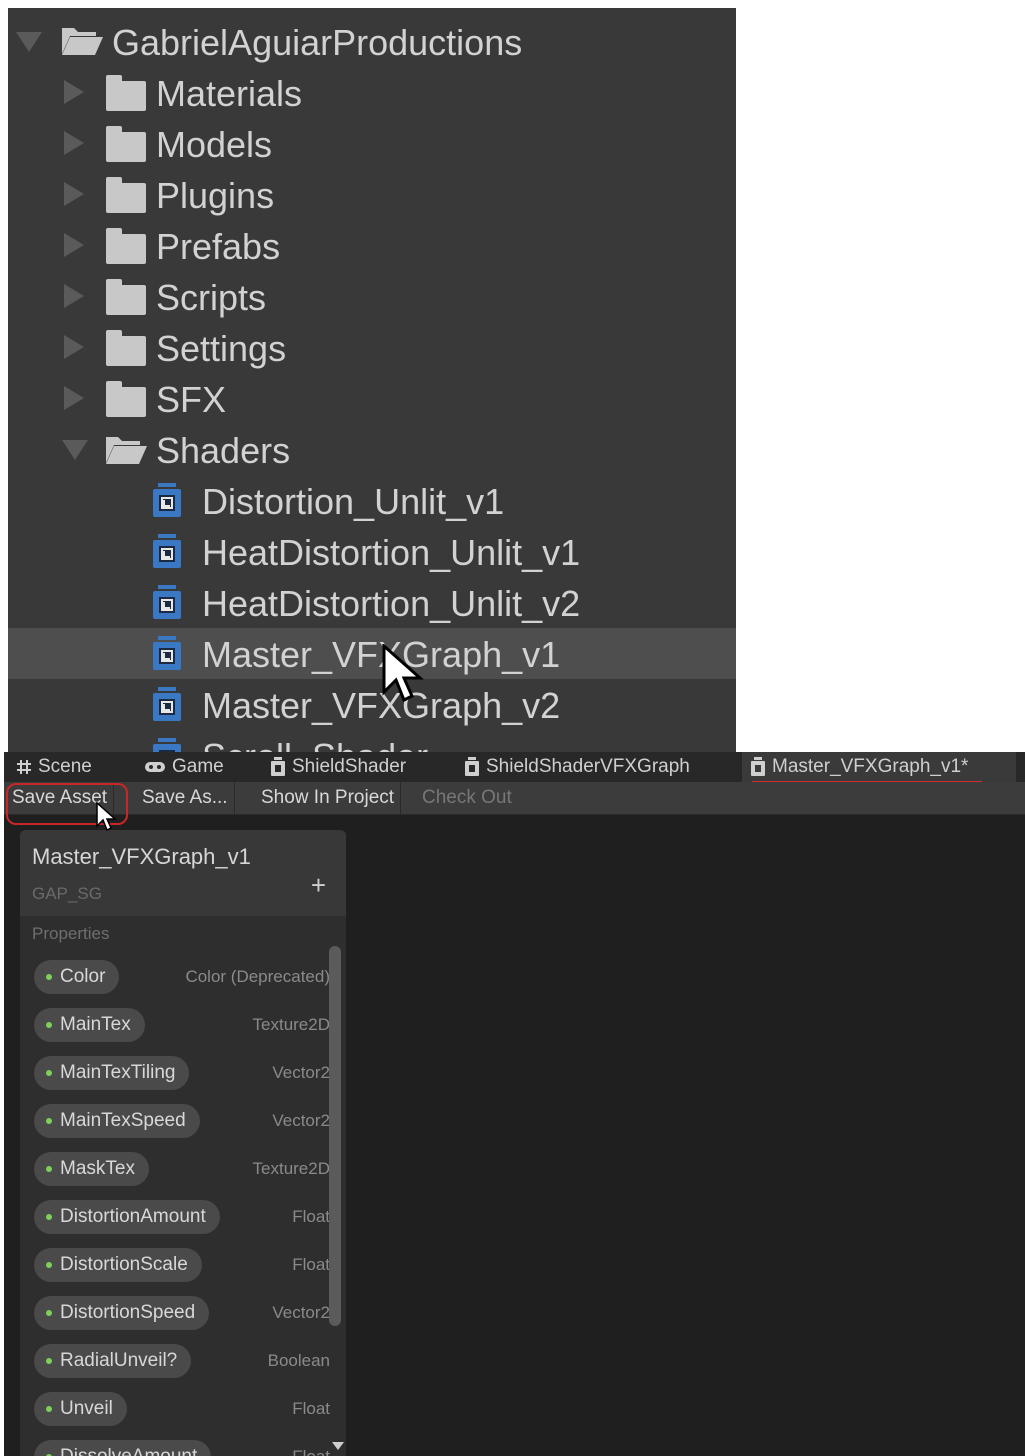  I want to click on property-row: DistortionSpeed Vector2, so click(182, 1314).